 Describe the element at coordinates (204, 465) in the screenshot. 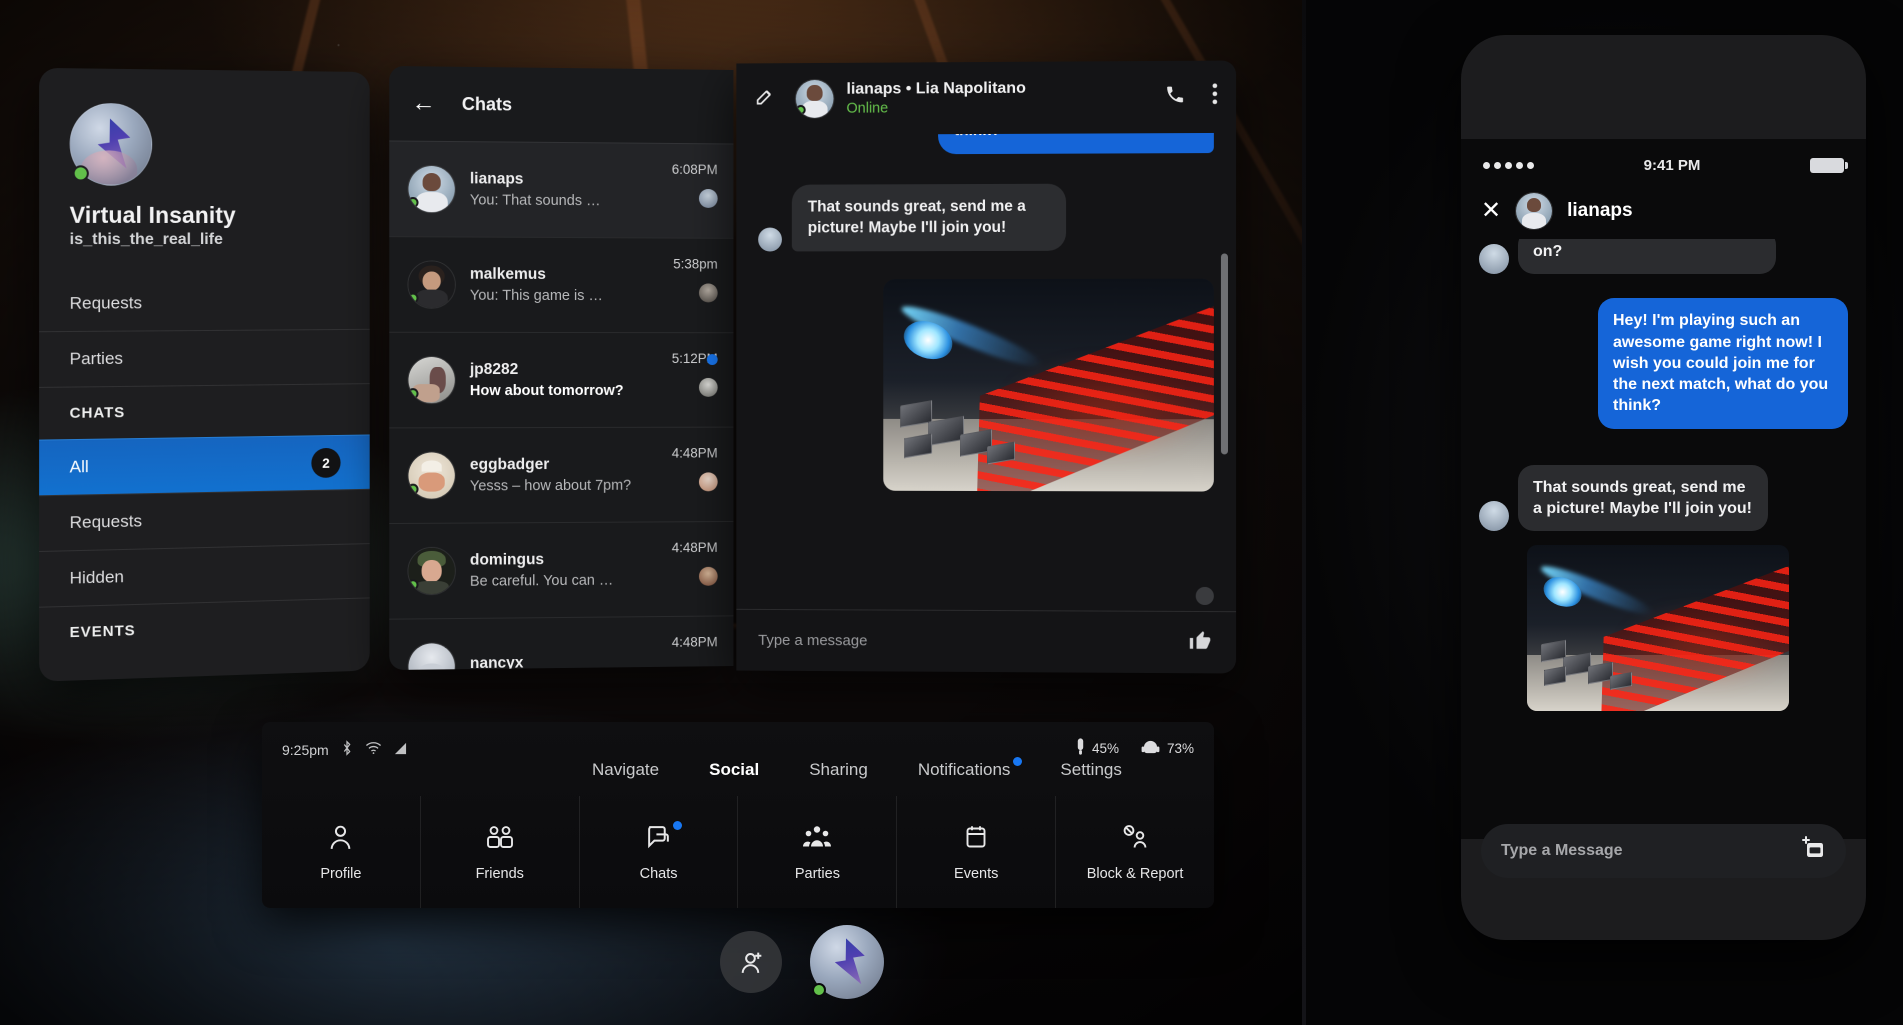

I see `sidebar-item-all: All 2` at that location.